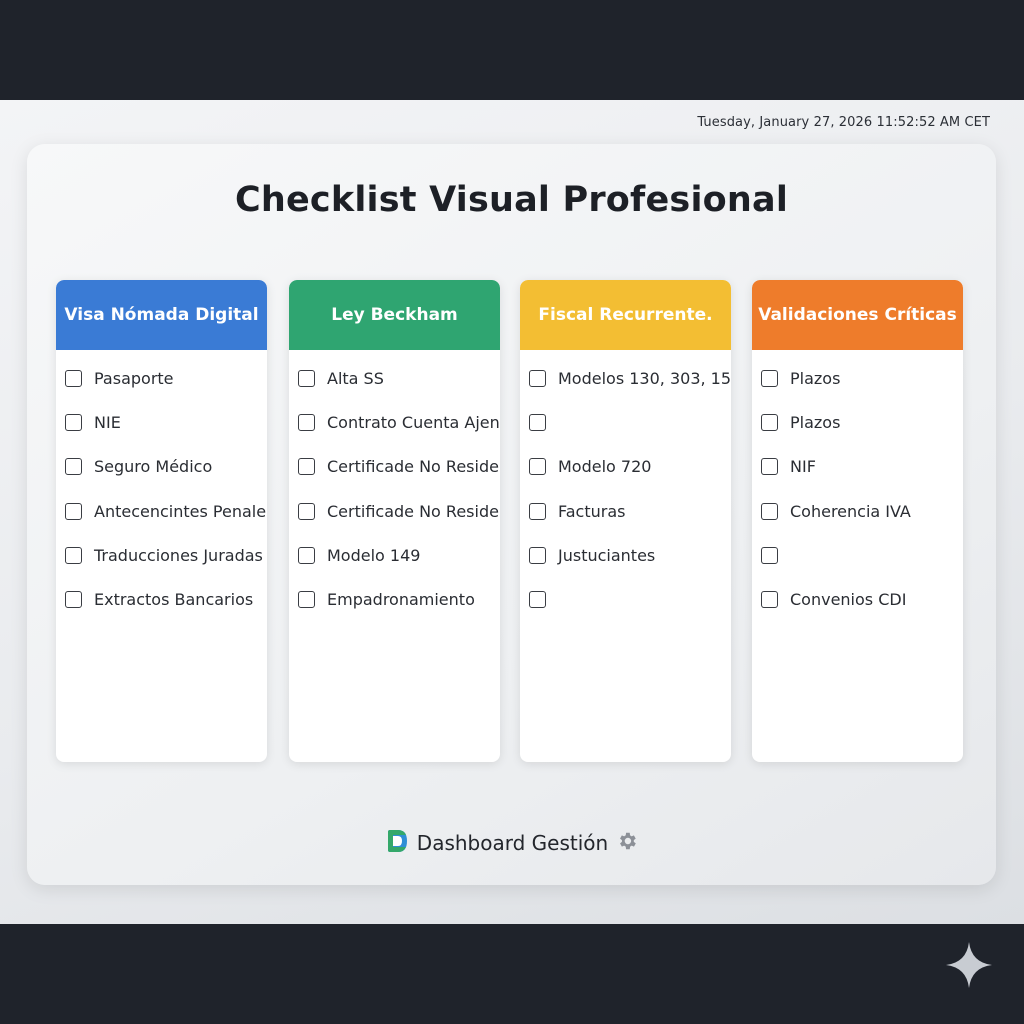 The image size is (1024, 1024). I want to click on item-label: Modelo 720, so click(605, 467).